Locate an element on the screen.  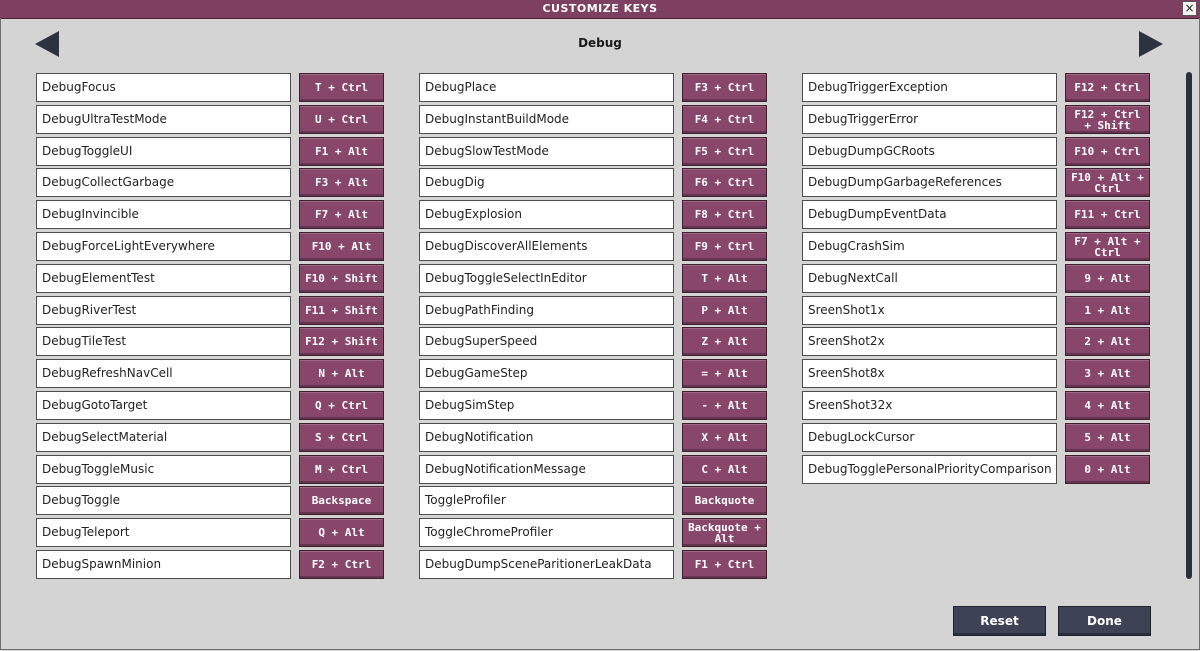
binding-action-label: DebugDiscoverAllElements is located at coordinates (546, 246).